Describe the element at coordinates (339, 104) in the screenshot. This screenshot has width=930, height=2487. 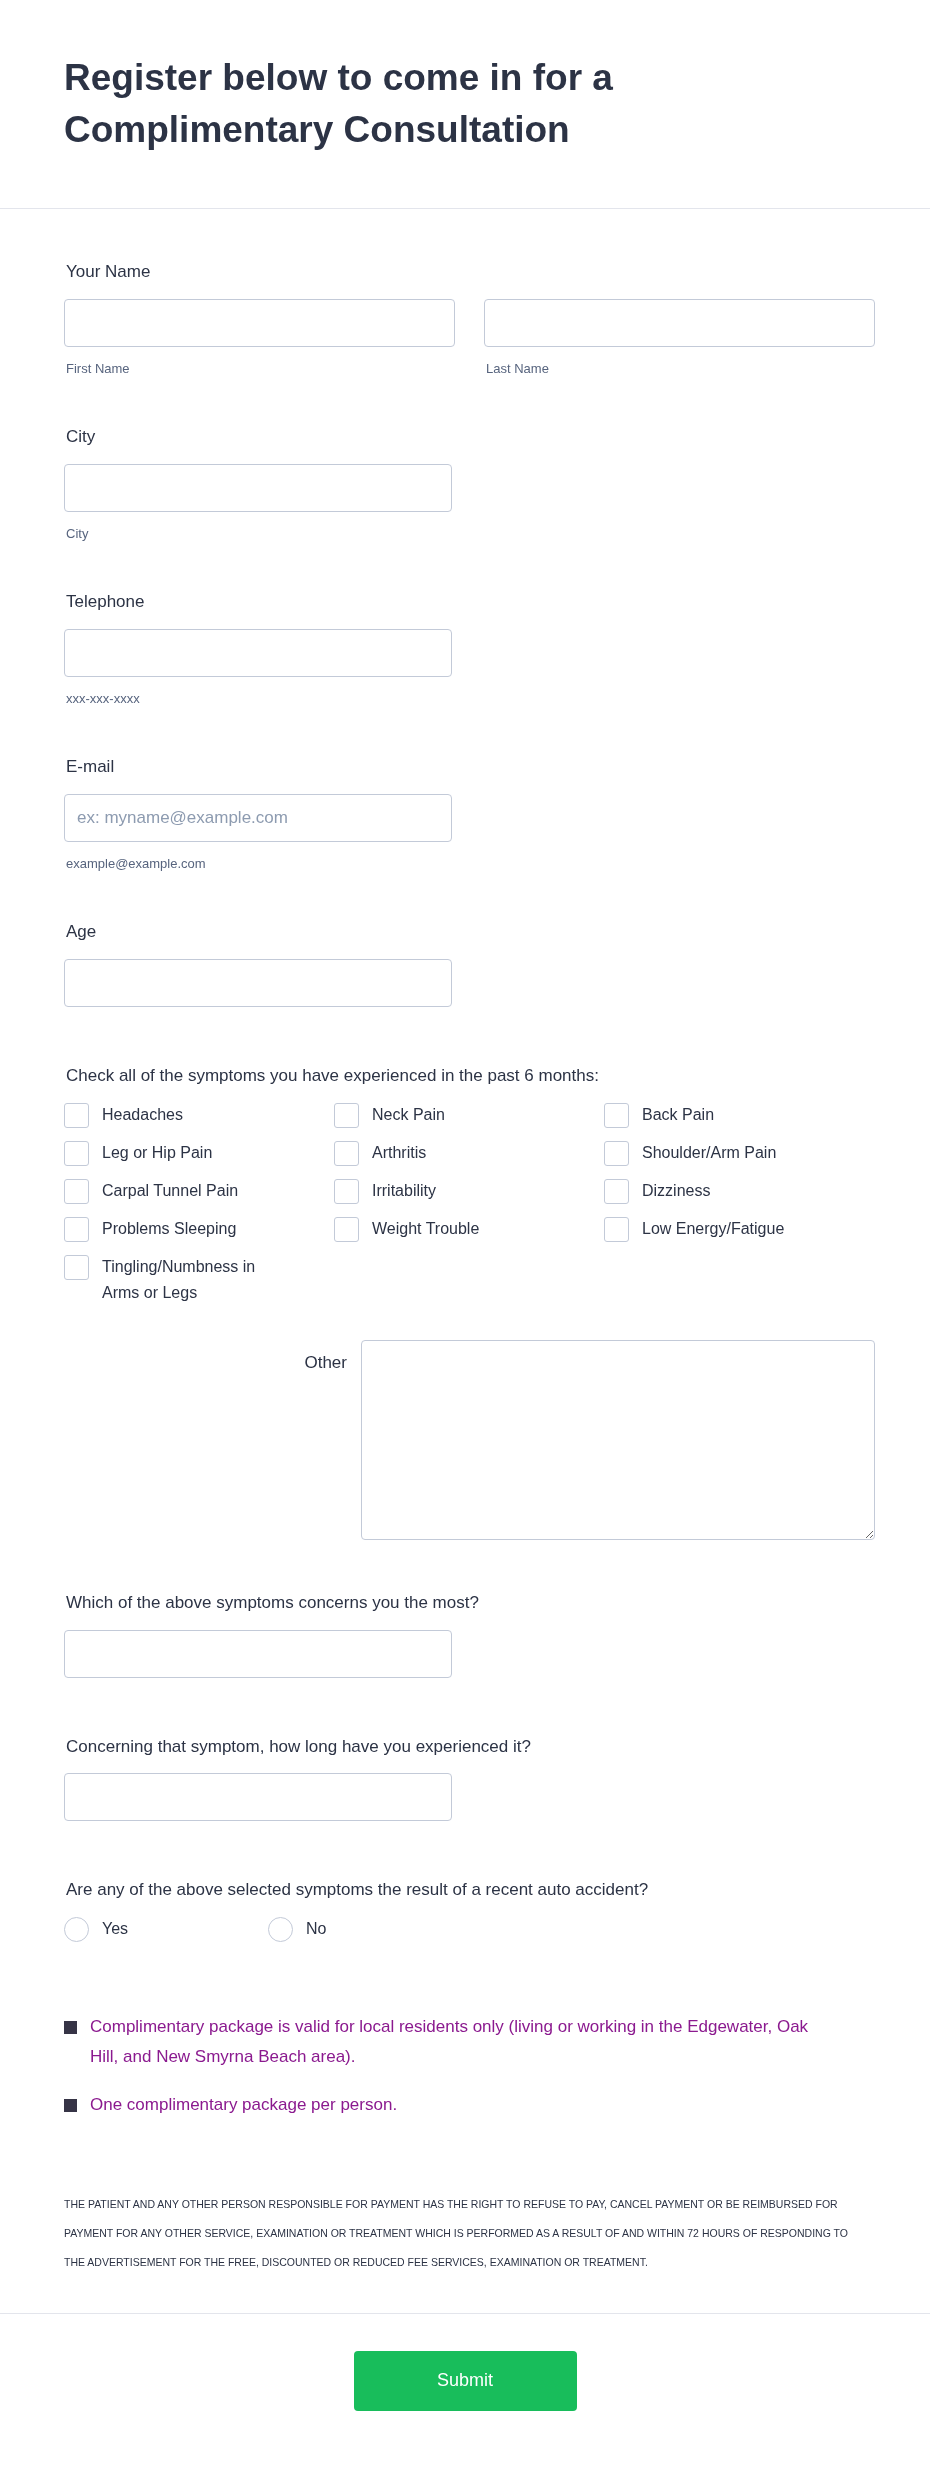
I see `form-title: Register below to come in for a Complimentary Consultation` at that location.